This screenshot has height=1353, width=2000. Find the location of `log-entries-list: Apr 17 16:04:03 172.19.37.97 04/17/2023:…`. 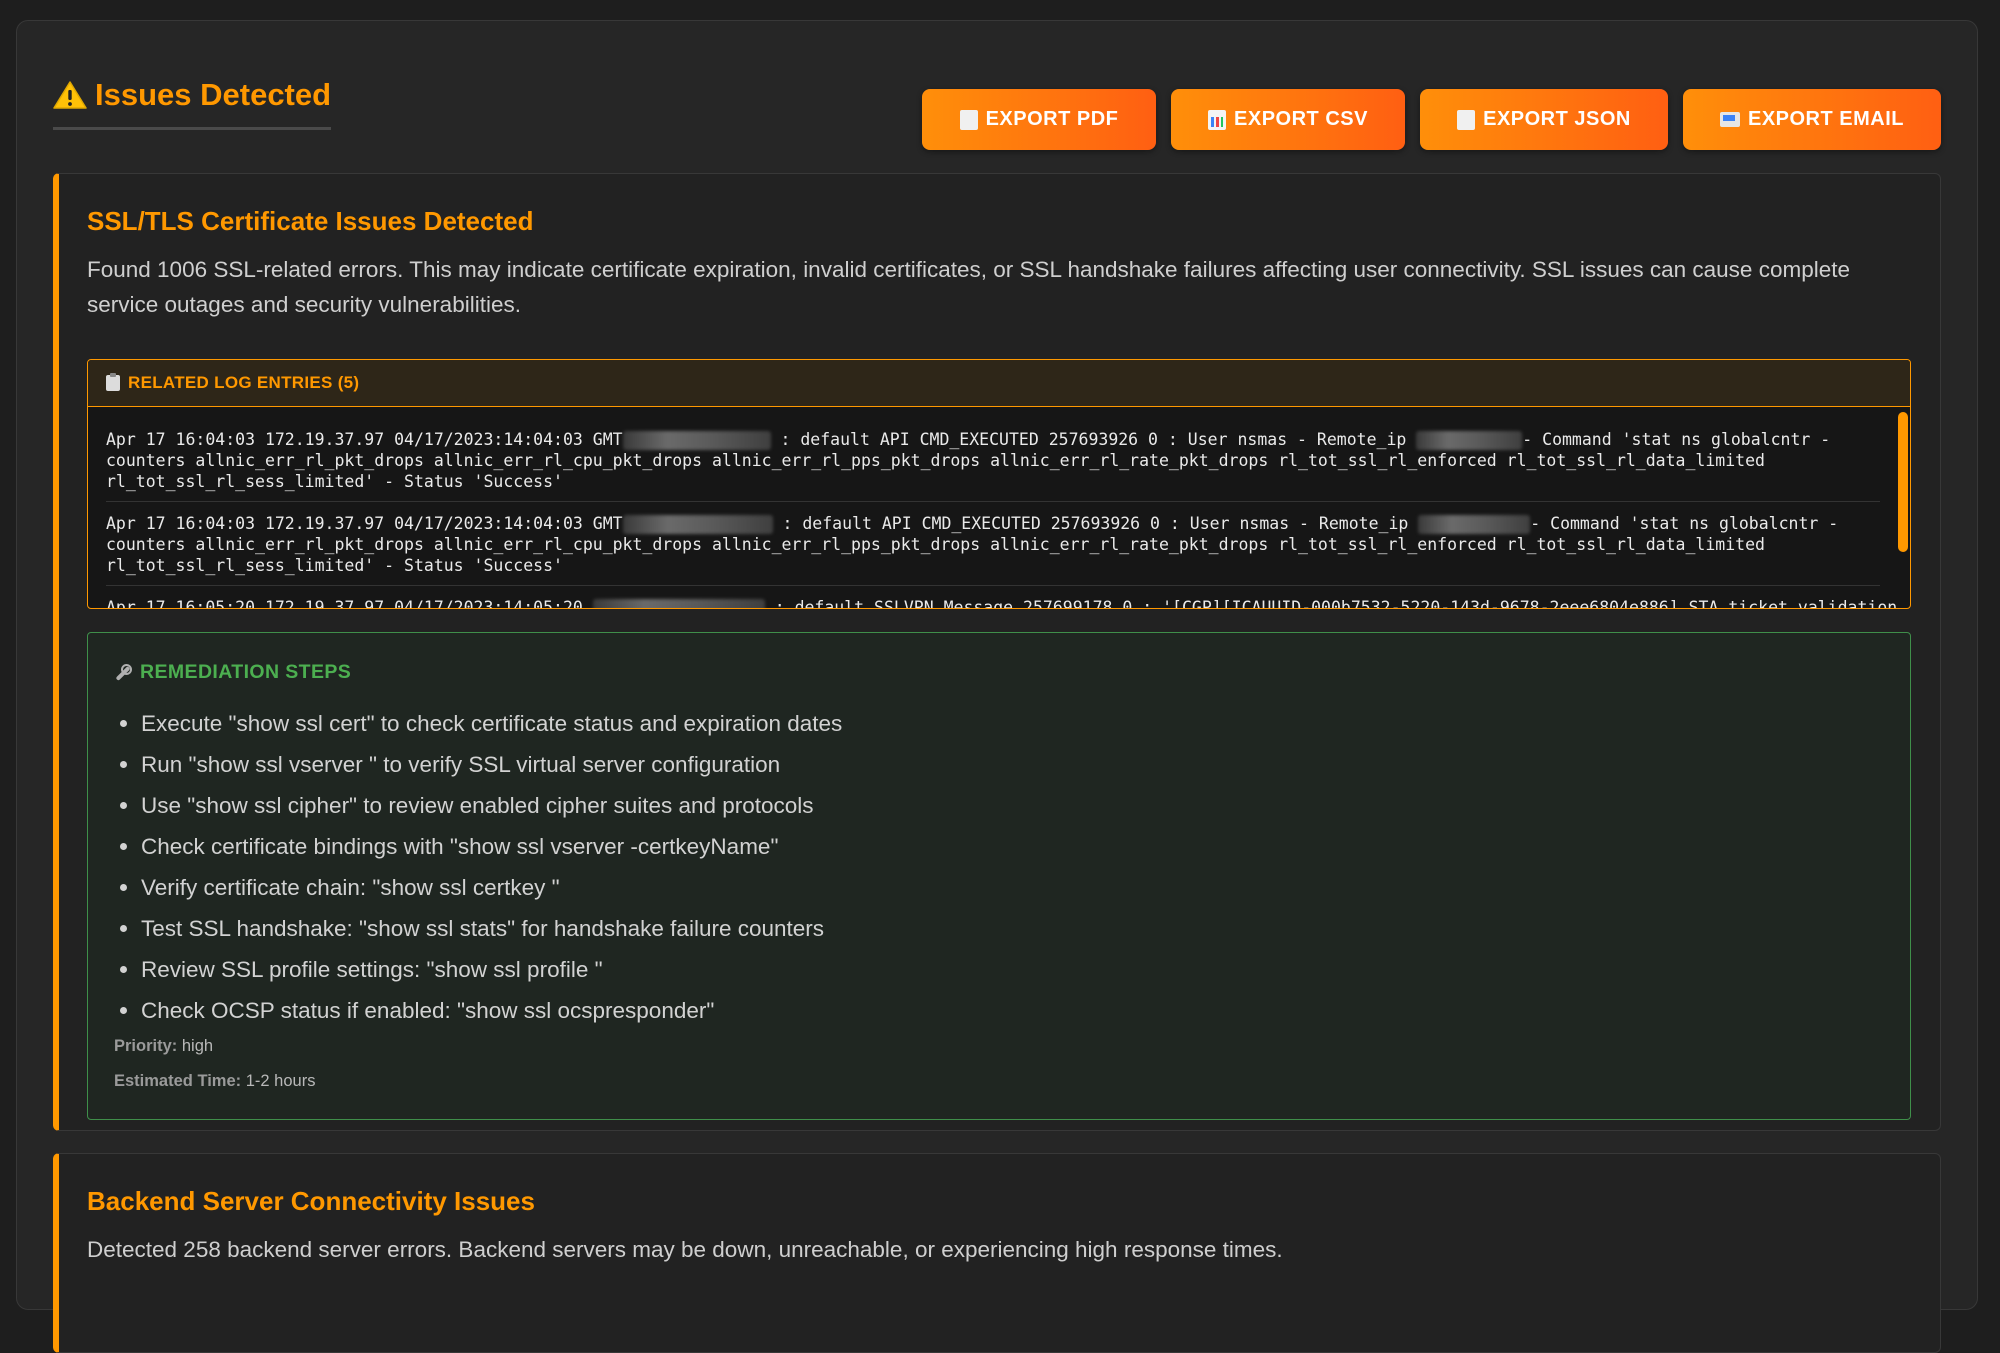

log-entries-list: Apr 17 16:04:03 172.19.37.97 04/17/2023:… is located at coordinates (999, 508).